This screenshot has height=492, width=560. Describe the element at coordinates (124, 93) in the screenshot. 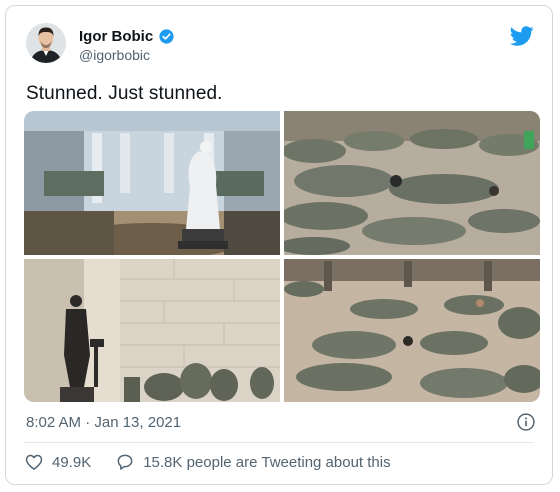

I see `tweet-text: Stunned. Just stunned.` at that location.